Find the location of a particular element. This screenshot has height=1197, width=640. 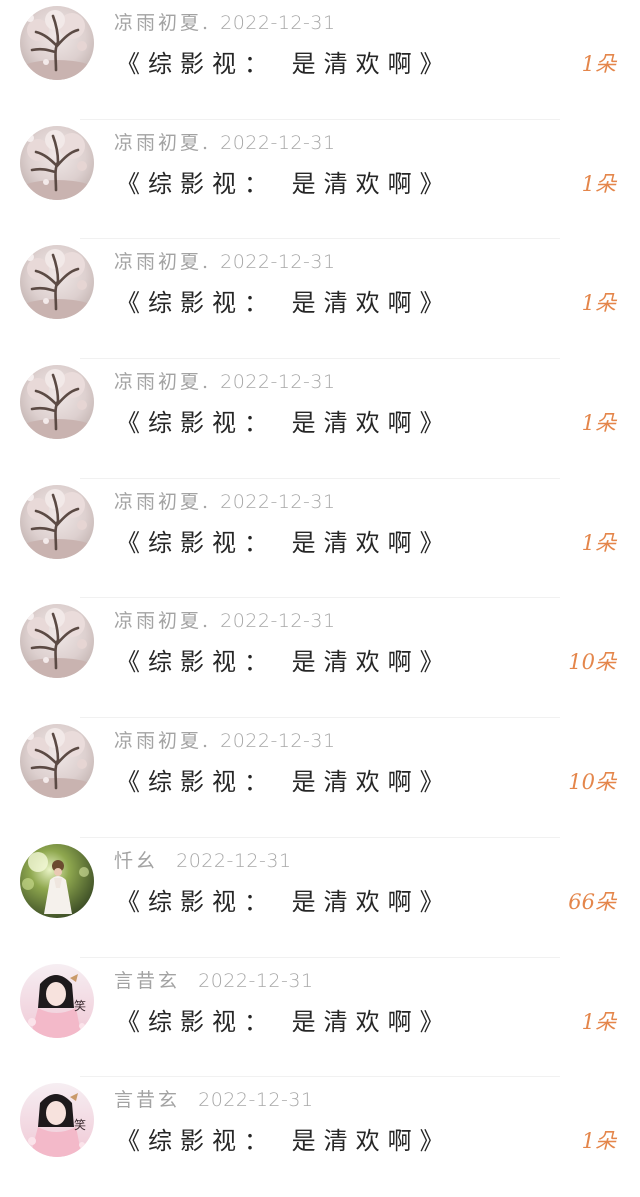

user-meta: 忏幺 2022-12-31 is located at coordinates (203, 859).